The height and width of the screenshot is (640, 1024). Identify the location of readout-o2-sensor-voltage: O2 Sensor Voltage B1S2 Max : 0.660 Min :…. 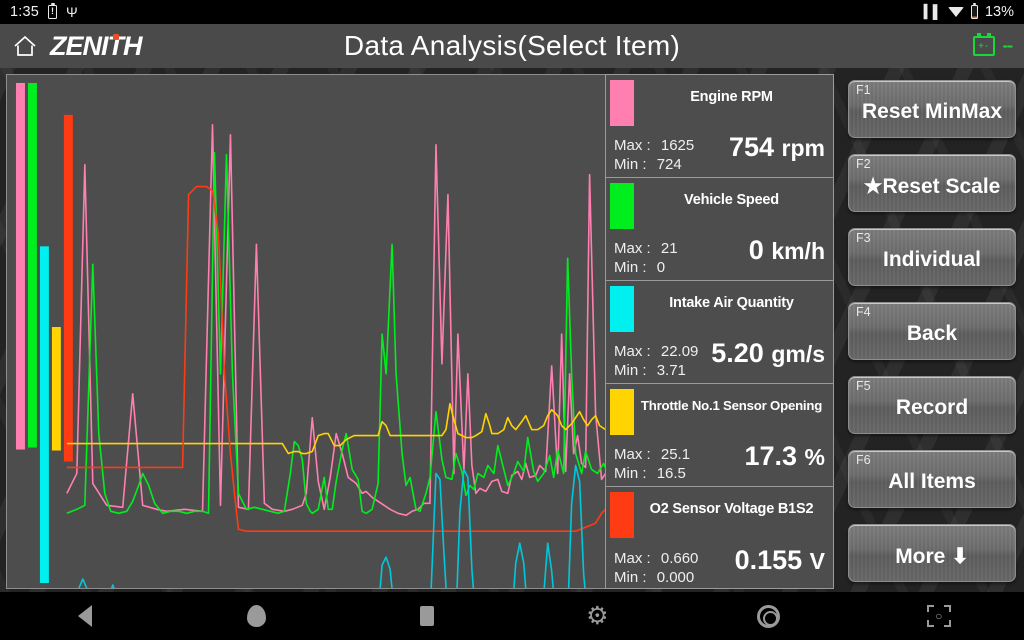
(719, 538).